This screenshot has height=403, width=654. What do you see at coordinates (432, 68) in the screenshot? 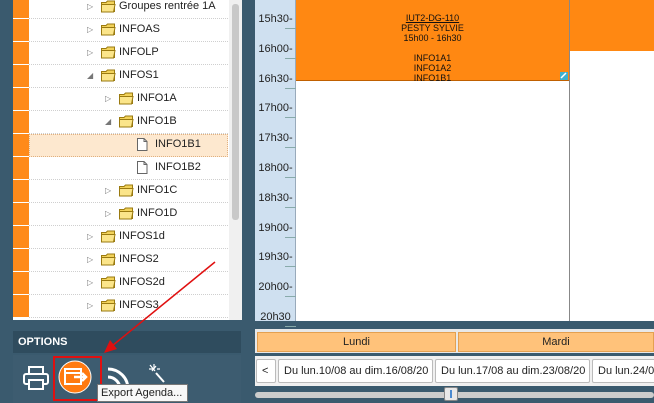
I see `course-group: INFO1A2` at bounding box center [432, 68].